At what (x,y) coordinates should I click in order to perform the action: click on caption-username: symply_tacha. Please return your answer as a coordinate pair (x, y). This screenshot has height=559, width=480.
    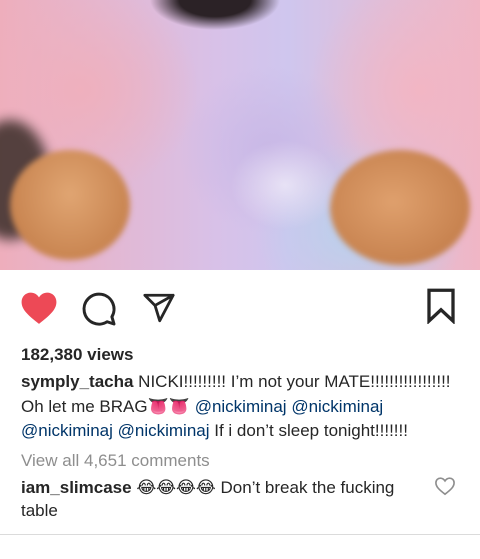
    Looking at the image, I should click on (77, 381).